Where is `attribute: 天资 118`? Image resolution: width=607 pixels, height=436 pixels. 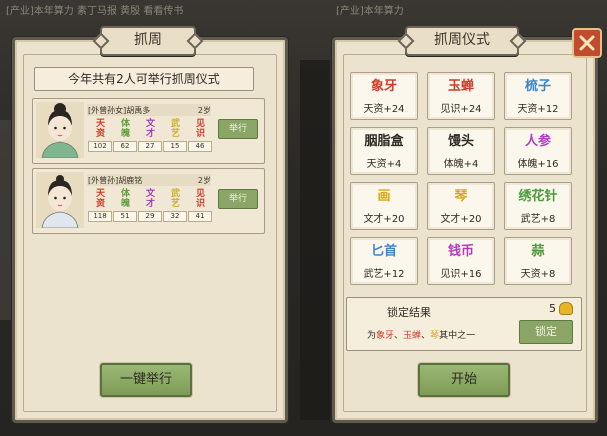
attribute: 天资 118 is located at coordinates (100, 205).